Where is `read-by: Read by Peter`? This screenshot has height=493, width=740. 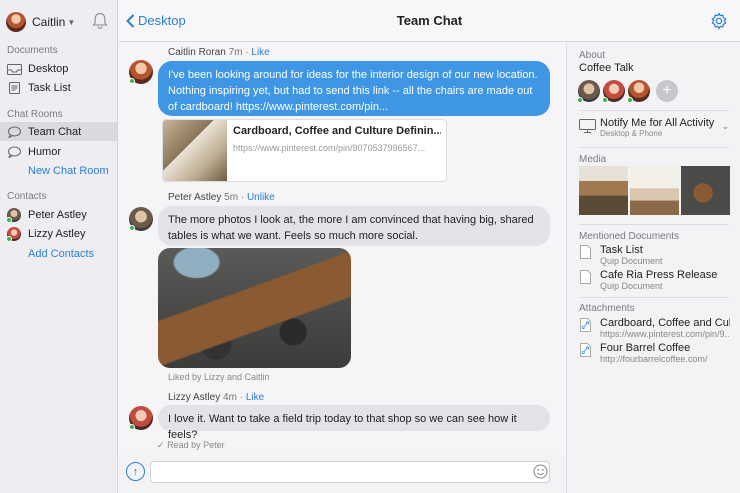 read-by: Read by Peter is located at coordinates (196, 445).